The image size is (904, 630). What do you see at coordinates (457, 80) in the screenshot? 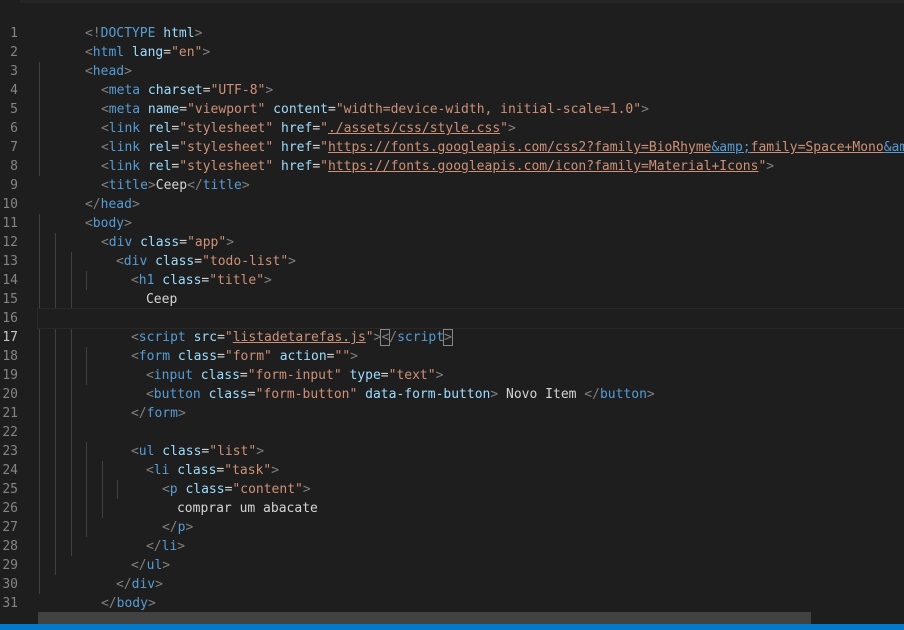
I see `code-line: 4 <meta charset="UTF-8">` at bounding box center [457, 80].